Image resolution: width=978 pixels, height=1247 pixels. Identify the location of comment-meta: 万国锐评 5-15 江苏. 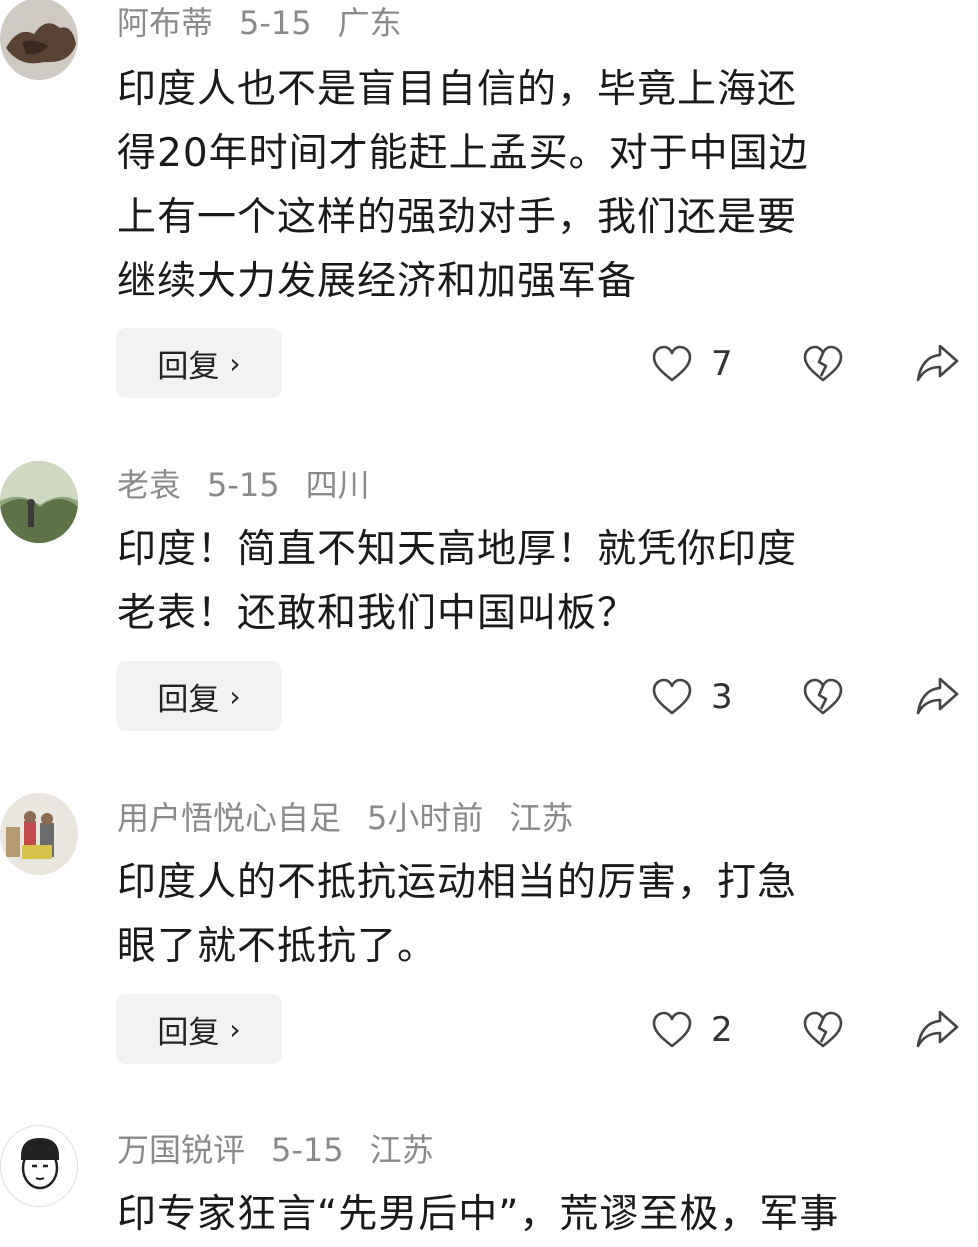
(288, 1150).